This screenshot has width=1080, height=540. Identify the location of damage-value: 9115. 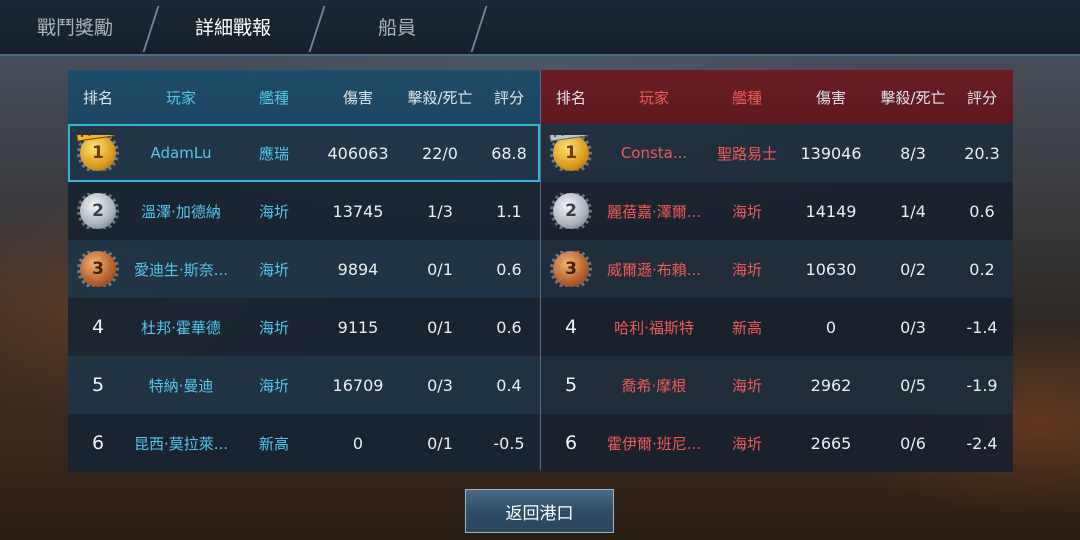
(358, 327).